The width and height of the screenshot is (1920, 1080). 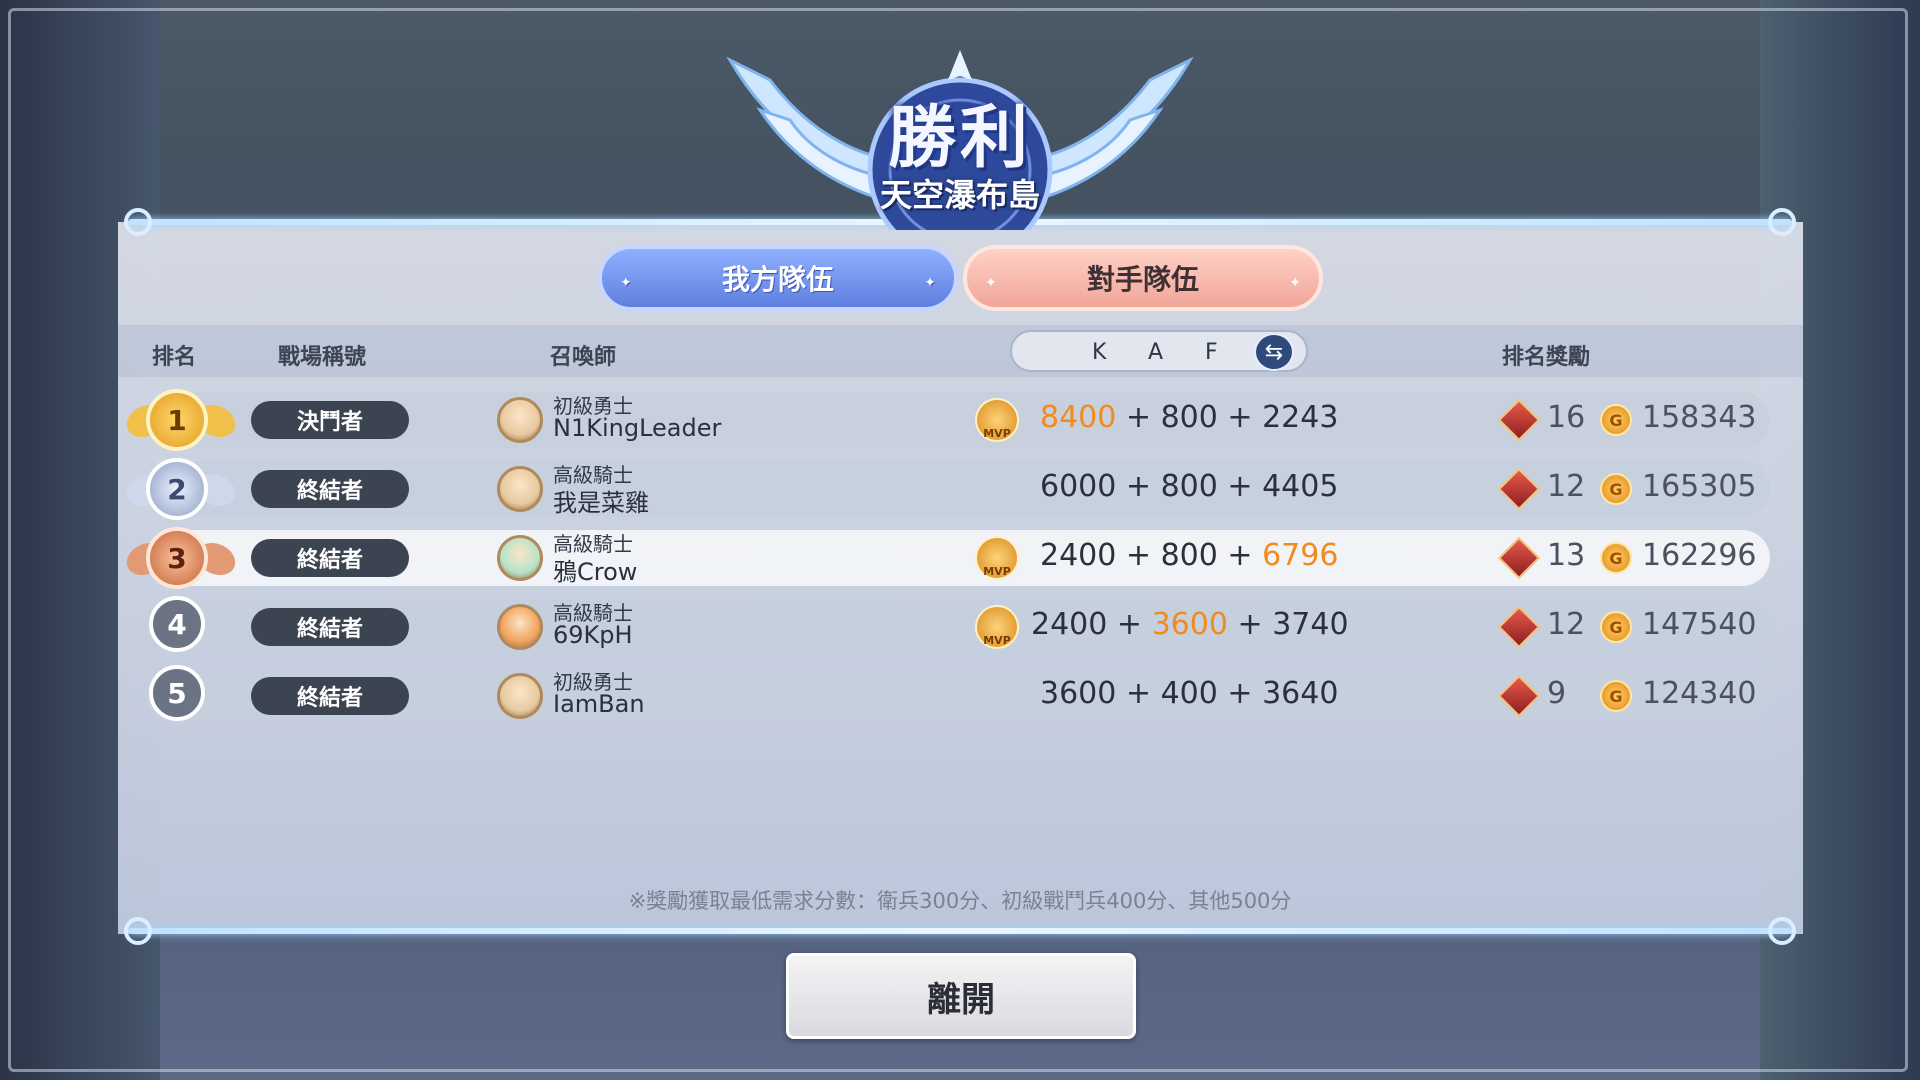 What do you see at coordinates (1782, 931) in the screenshot?
I see `bottom-bar-right-ornament` at bounding box center [1782, 931].